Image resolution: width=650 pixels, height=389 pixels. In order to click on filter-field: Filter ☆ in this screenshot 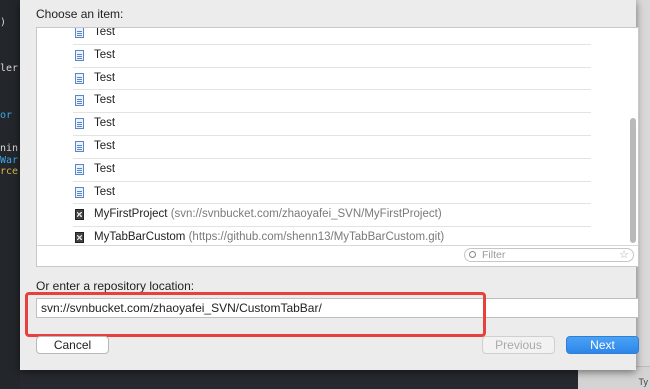, I will do `click(549, 255)`.